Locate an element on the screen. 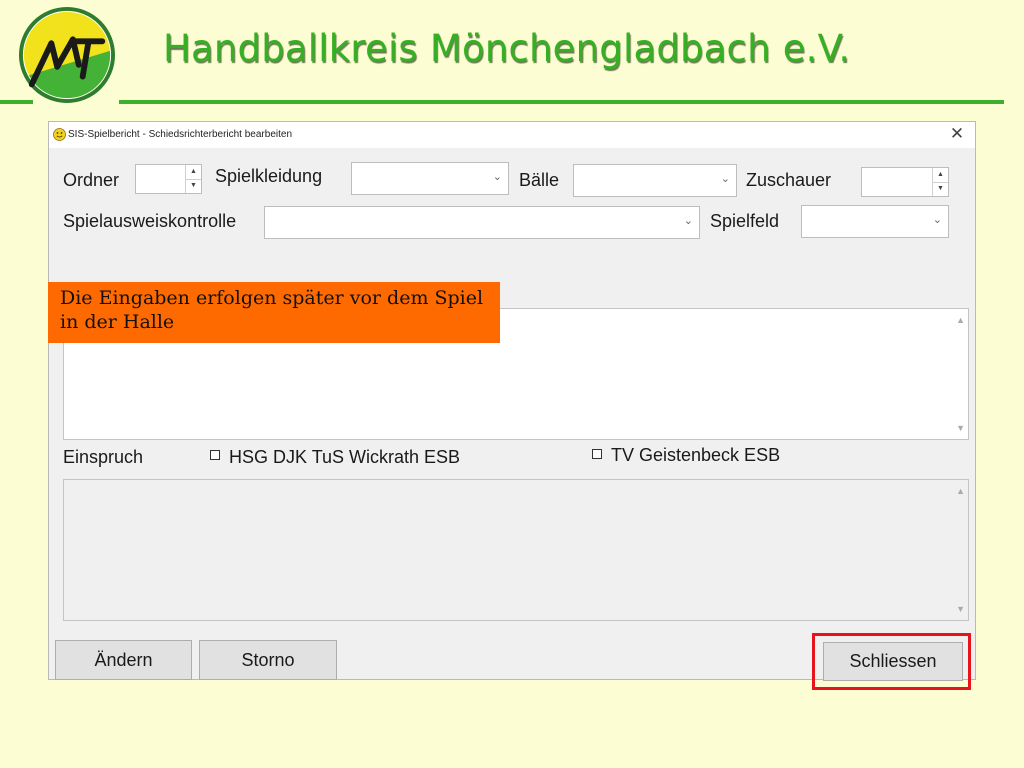 The width and height of the screenshot is (1024, 768). spielfeld-select: ⌄ is located at coordinates (875, 221).